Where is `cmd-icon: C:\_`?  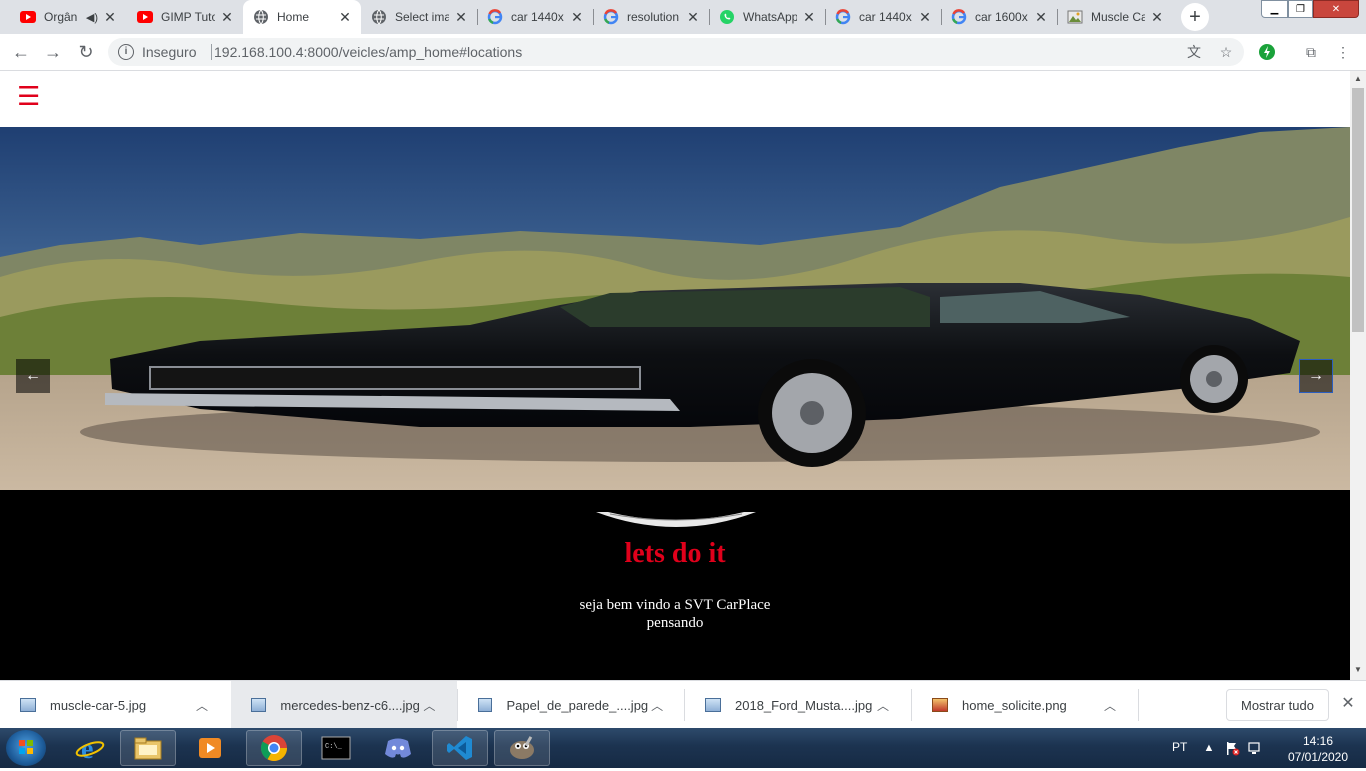 cmd-icon: C:\_ is located at coordinates (336, 748).